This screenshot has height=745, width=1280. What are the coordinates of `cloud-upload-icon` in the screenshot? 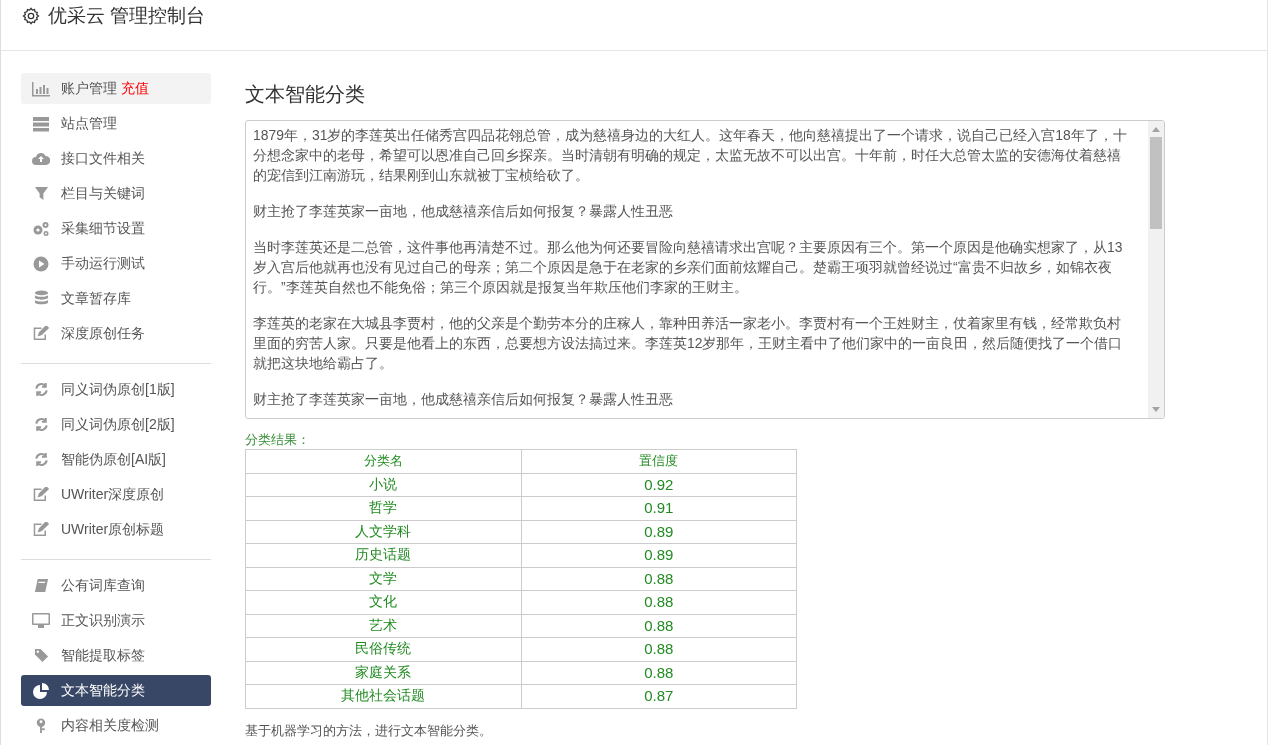 It's located at (41, 158).